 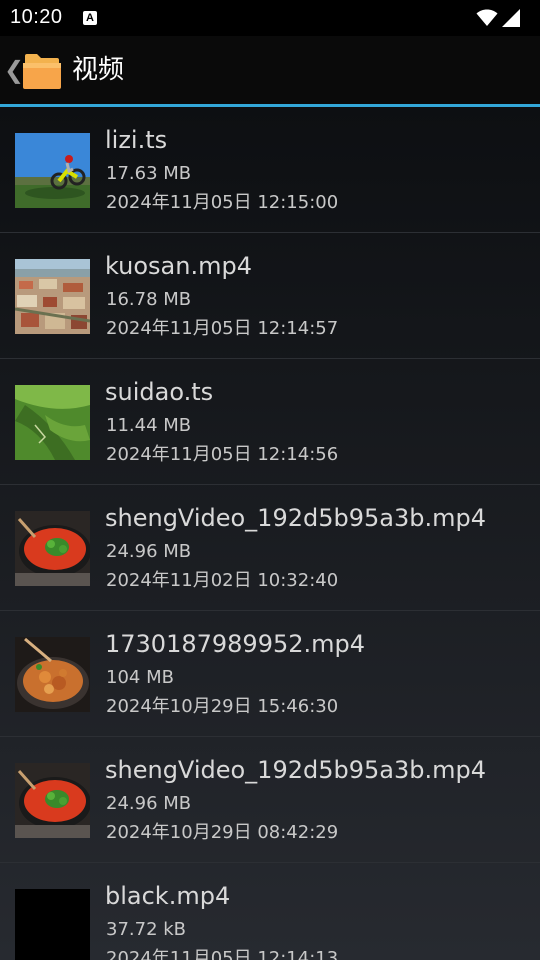 What do you see at coordinates (52, 422) in the screenshot?
I see `green-landscape-thumbnail` at bounding box center [52, 422].